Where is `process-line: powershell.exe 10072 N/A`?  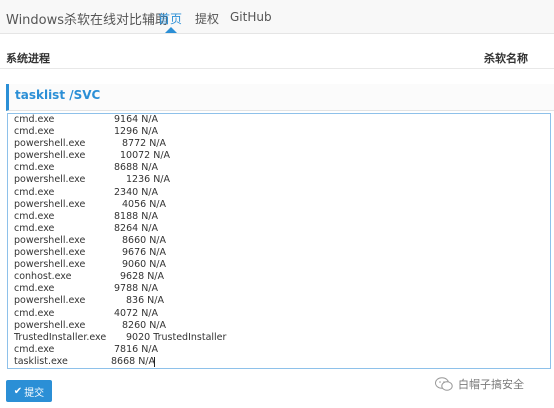
process-line: powershell.exe 10072 N/A is located at coordinates (164, 156).